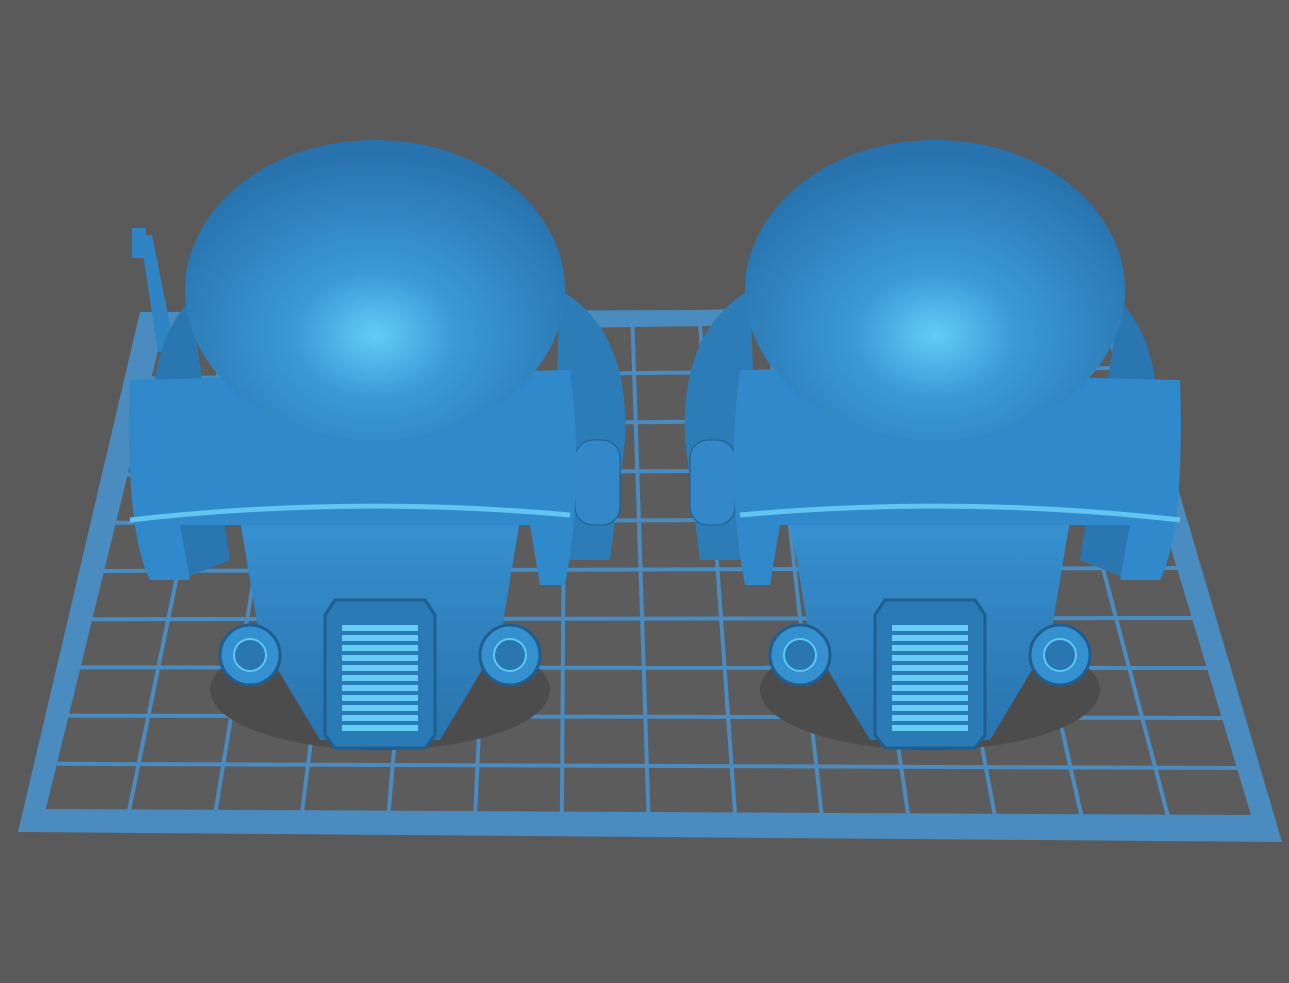  What do you see at coordinates (139, 243) in the screenshot?
I see `antenna-tip` at bounding box center [139, 243].